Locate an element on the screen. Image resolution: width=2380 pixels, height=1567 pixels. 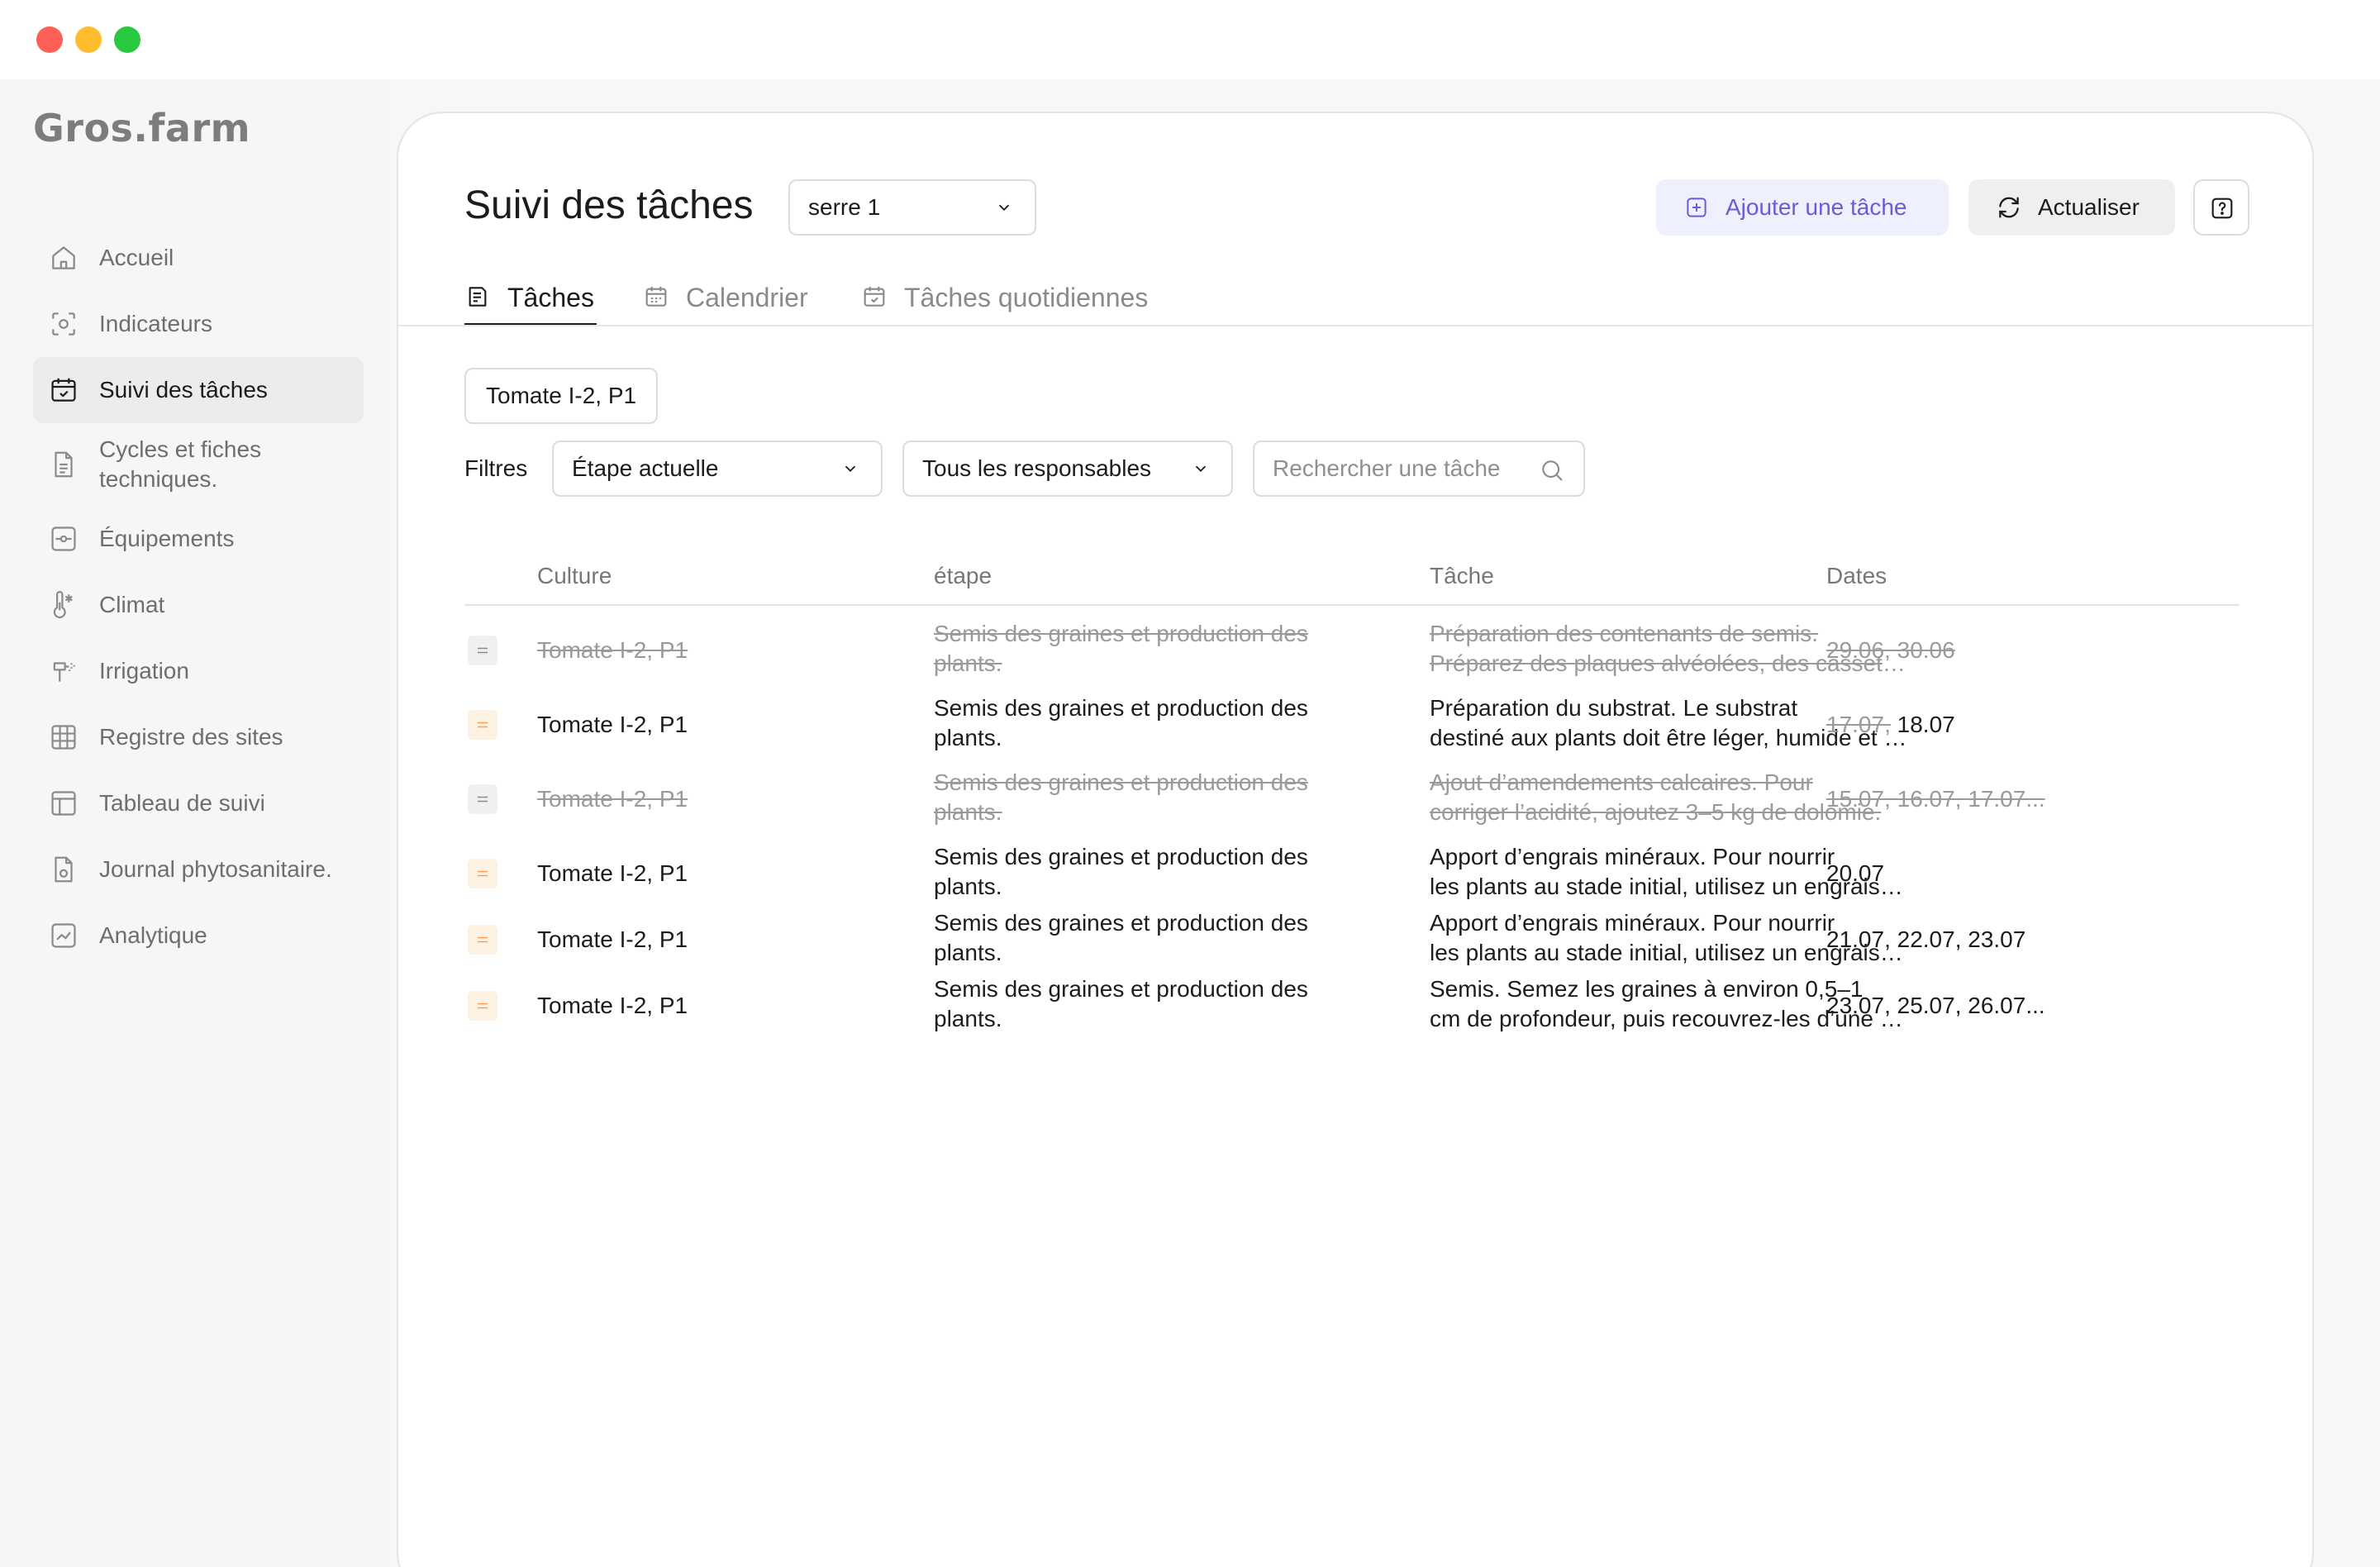
sidebar-item-equipements: Équipements is located at coordinates (198, 539).